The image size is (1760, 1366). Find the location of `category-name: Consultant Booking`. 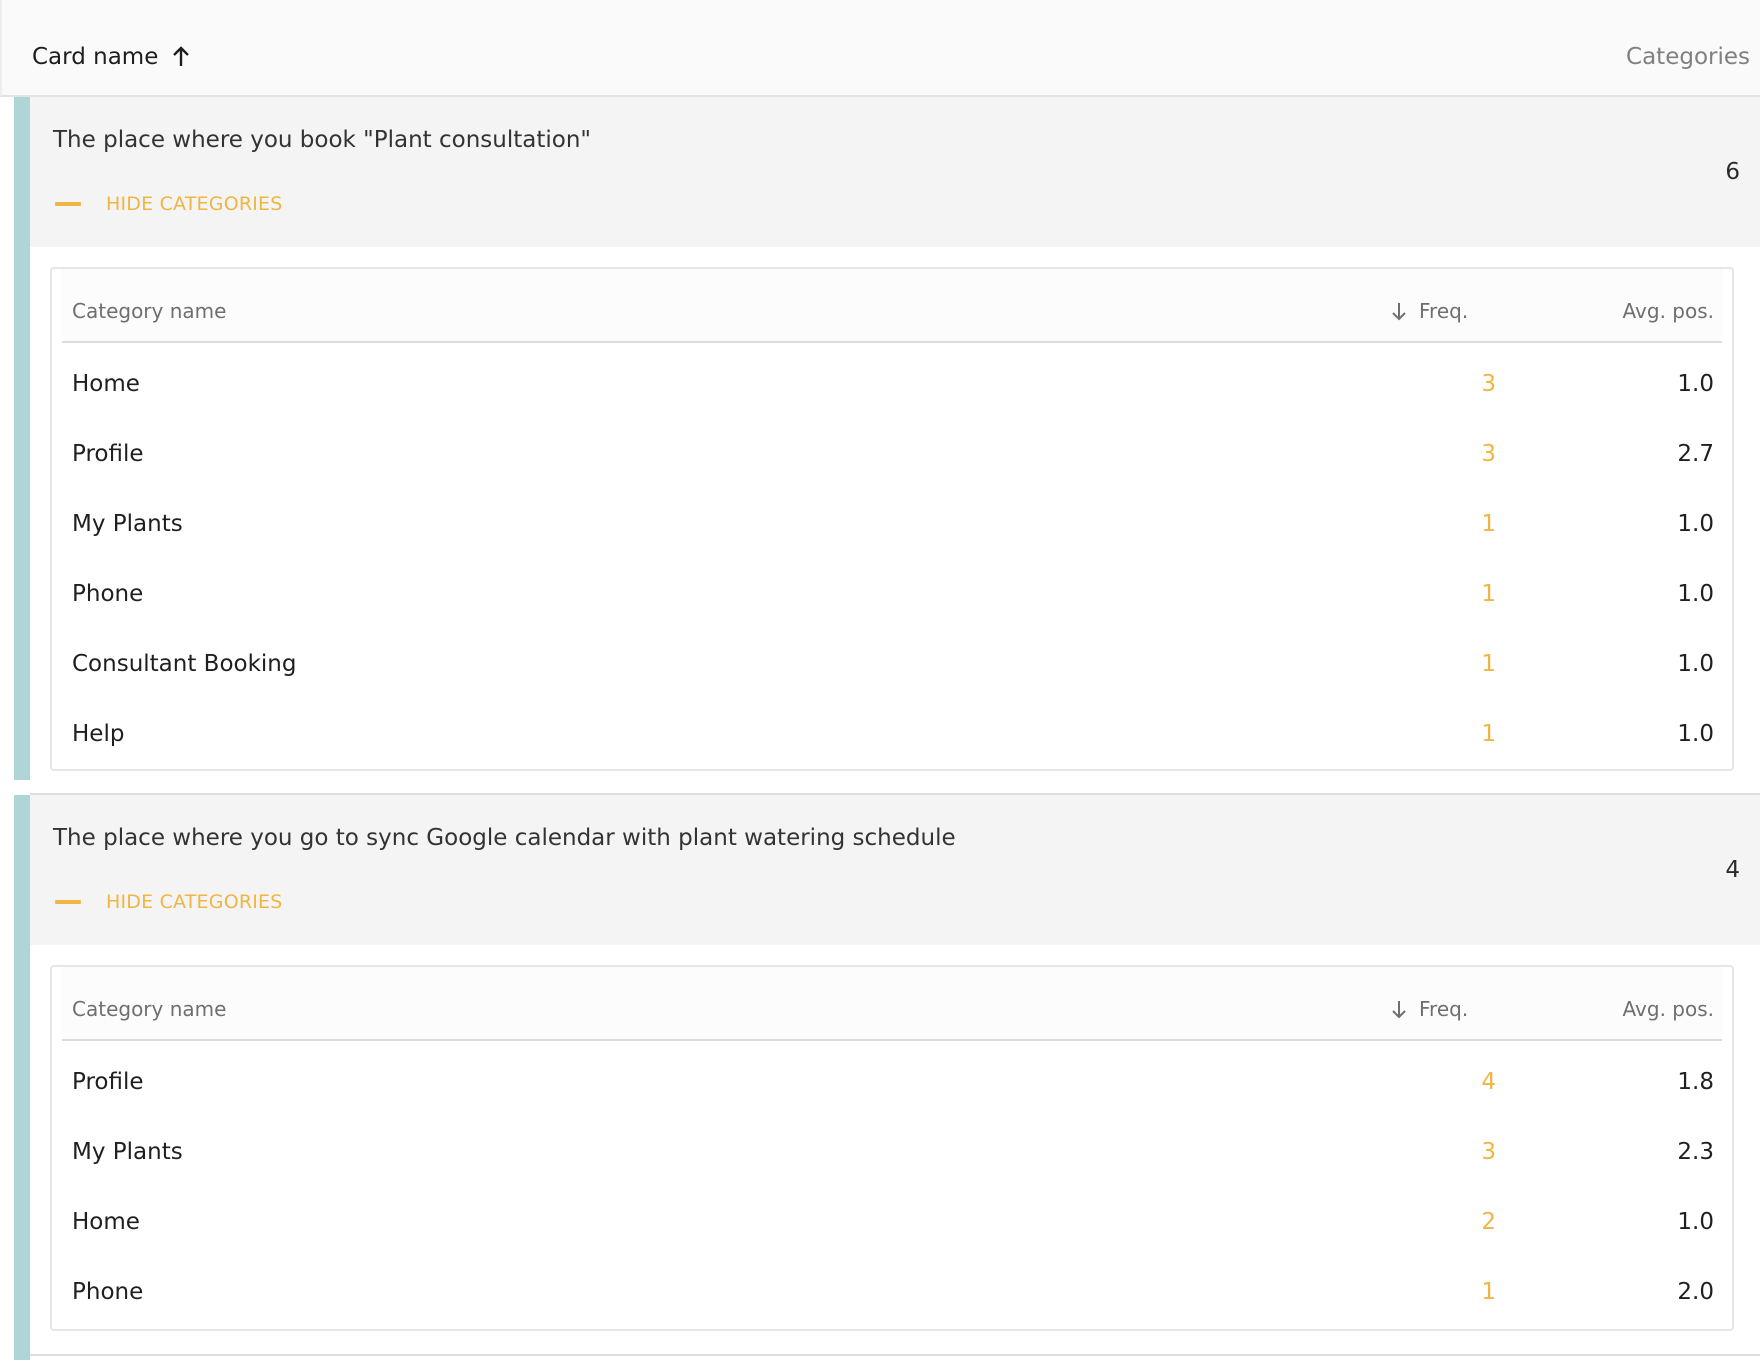

category-name: Consultant Booking is located at coordinates (184, 664).